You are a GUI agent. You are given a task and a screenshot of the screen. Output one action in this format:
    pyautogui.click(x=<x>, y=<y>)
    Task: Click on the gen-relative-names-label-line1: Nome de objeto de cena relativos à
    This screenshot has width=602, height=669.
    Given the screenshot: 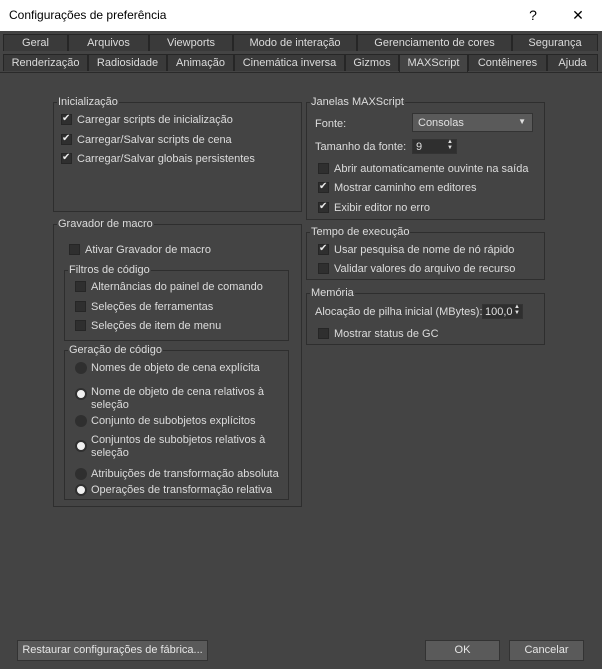 What is the action you would take?
    pyautogui.click(x=178, y=392)
    